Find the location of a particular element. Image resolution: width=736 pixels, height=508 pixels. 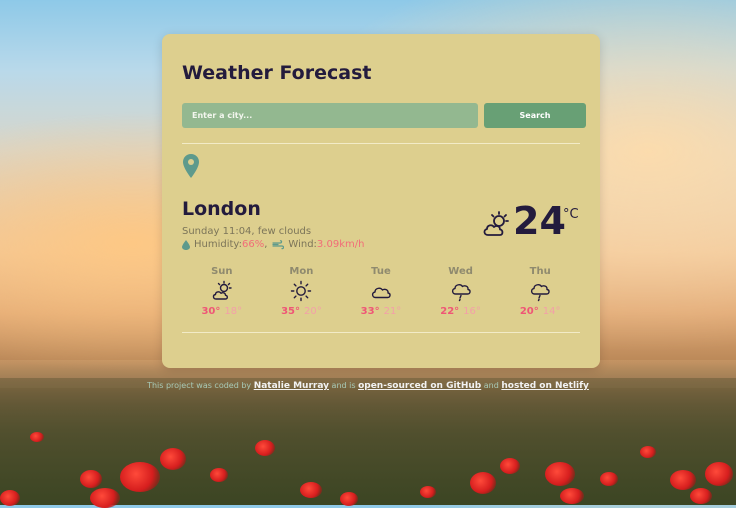

current-temperature: 24 is located at coordinates (539, 221).